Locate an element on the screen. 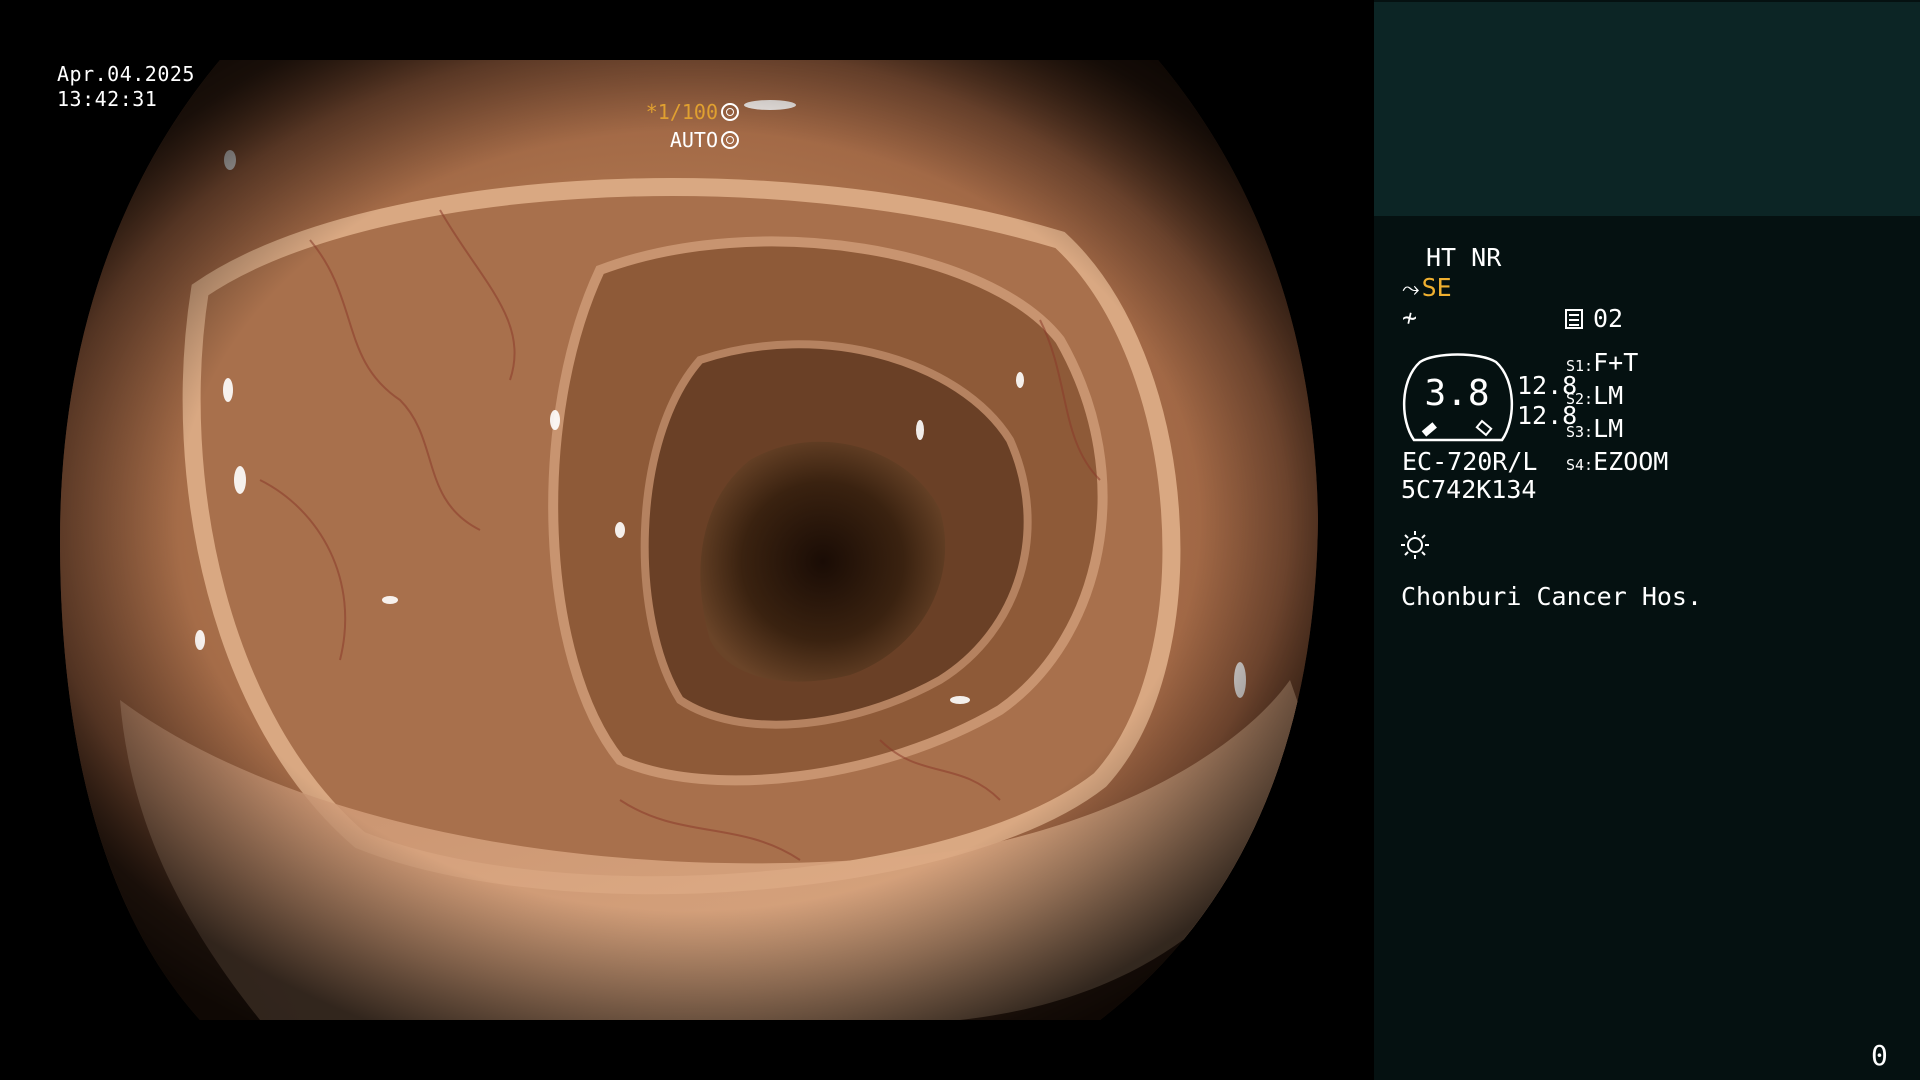  shutter-iris-display: *1/100 AUTO is located at coordinates (692, 126).